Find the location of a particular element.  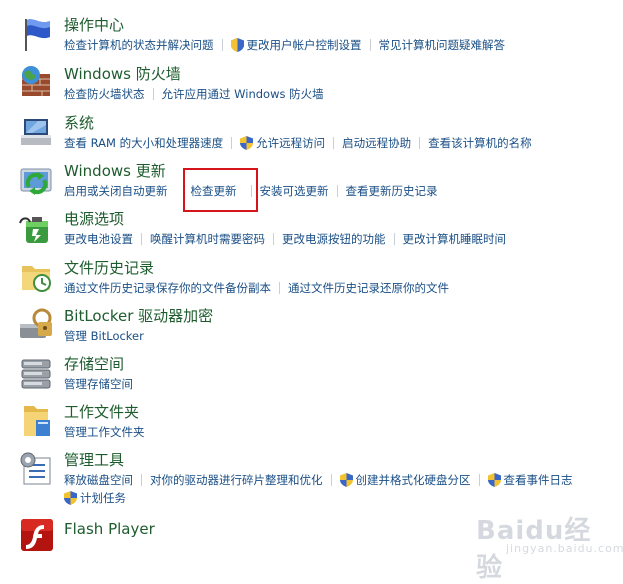

item-title: Windows 更新 is located at coordinates (115, 171).